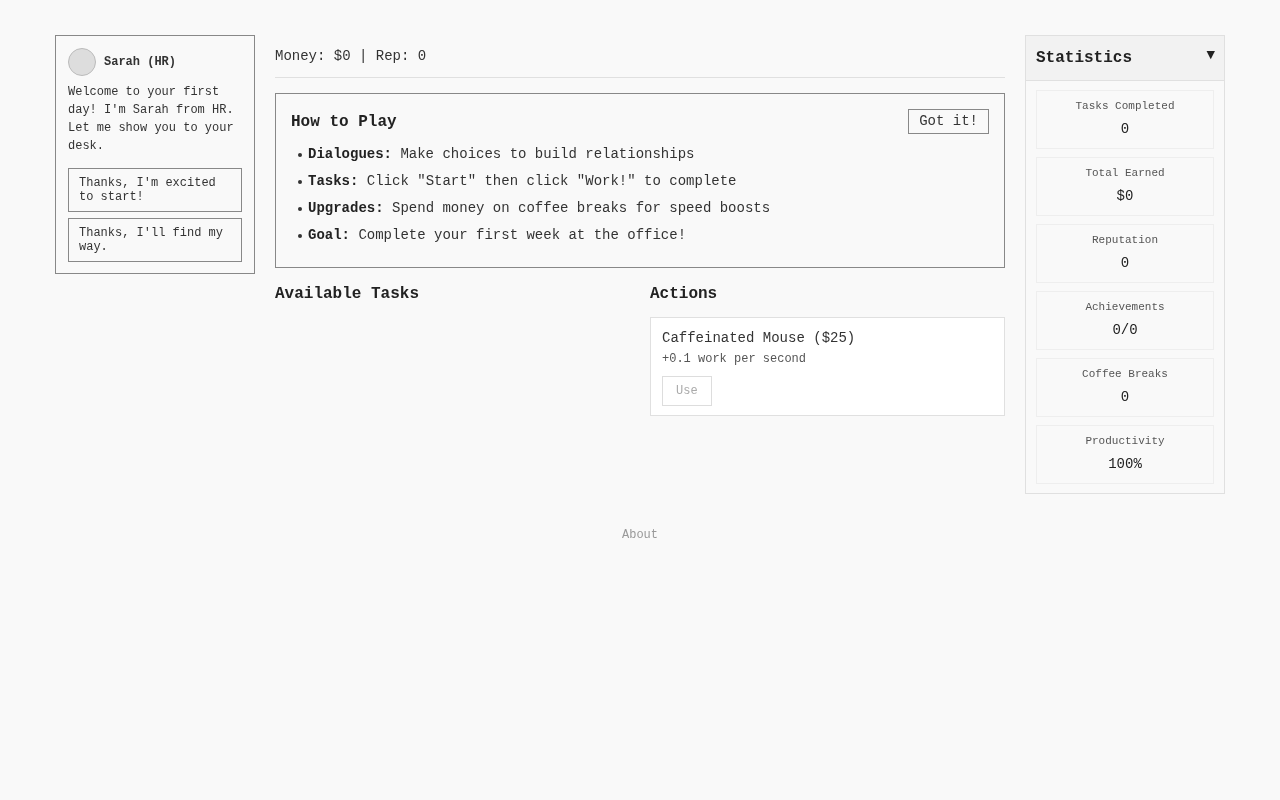  What do you see at coordinates (1210, 54) in the screenshot?
I see `collapse-toggle: ▼` at bounding box center [1210, 54].